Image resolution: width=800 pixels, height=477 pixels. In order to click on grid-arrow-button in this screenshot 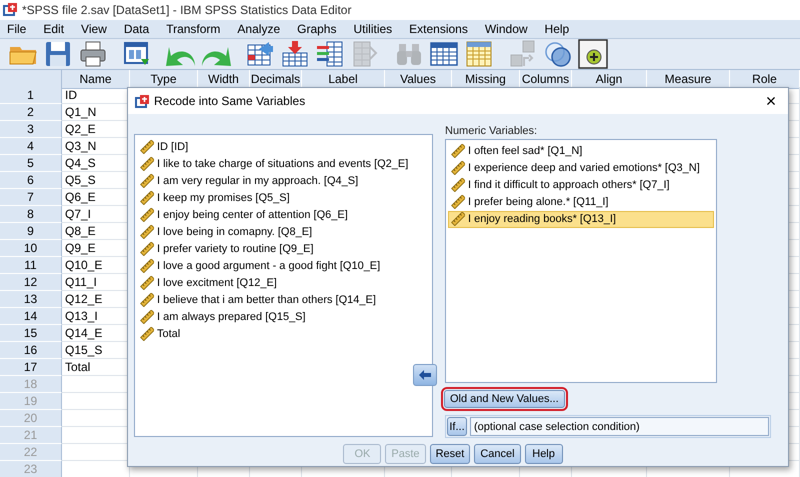, I will do `click(260, 54)`.